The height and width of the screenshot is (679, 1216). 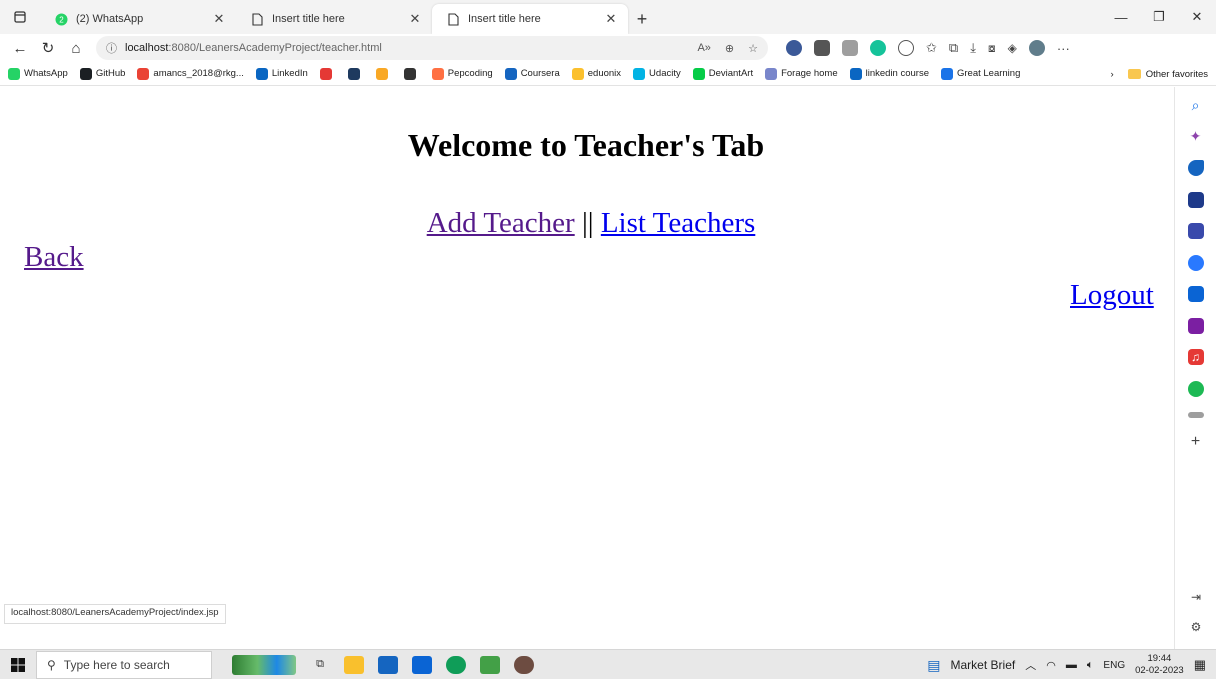 What do you see at coordinates (1159, 17) in the screenshot?
I see `restore-button: ❐` at bounding box center [1159, 17].